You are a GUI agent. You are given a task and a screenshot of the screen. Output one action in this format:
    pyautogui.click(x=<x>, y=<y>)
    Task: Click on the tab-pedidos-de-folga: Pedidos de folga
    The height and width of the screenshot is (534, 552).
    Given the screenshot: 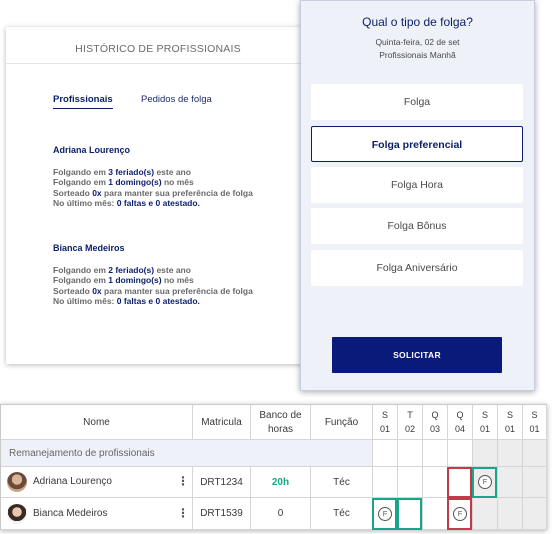 What is the action you would take?
    pyautogui.click(x=176, y=99)
    